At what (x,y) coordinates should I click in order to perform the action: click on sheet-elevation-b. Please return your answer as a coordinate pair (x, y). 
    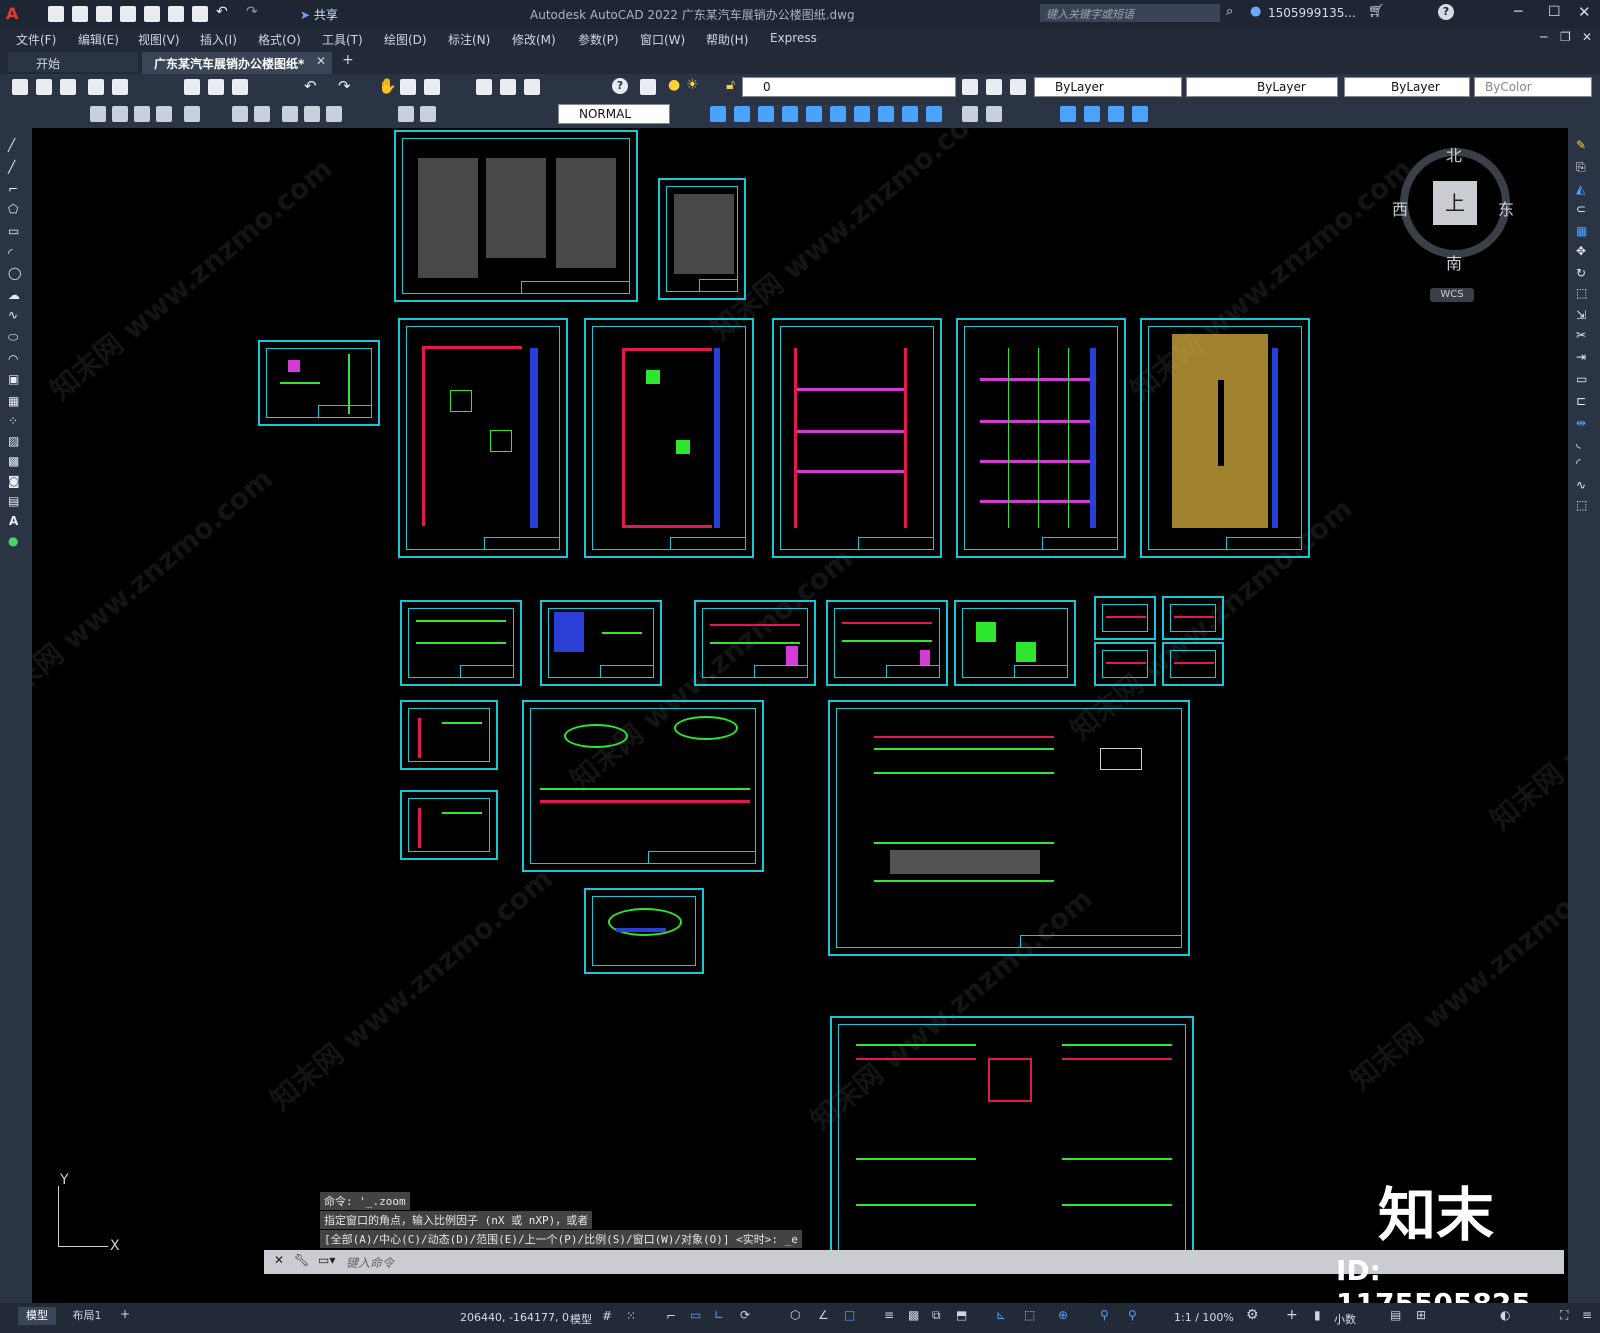
    Looking at the image, I should click on (1012, 1144).